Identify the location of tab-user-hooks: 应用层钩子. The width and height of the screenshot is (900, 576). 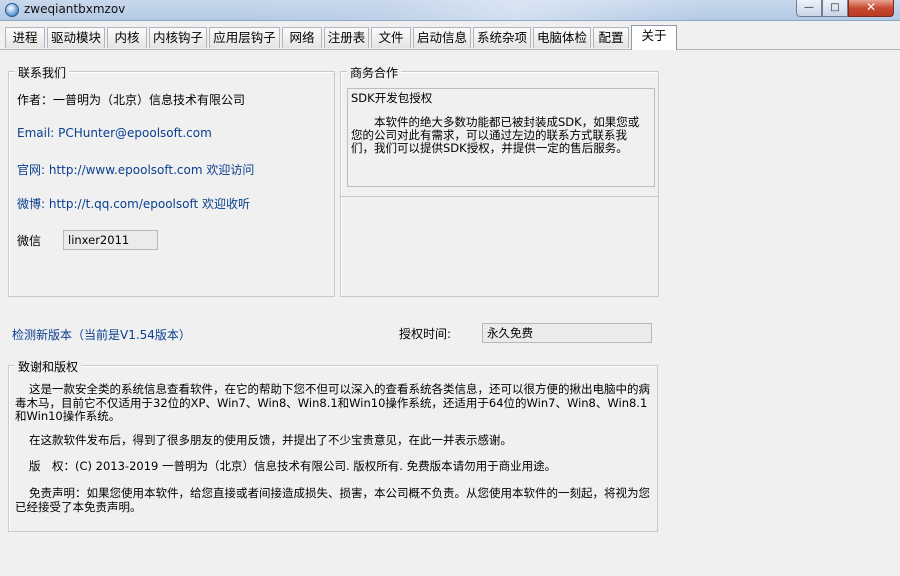
(244, 37).